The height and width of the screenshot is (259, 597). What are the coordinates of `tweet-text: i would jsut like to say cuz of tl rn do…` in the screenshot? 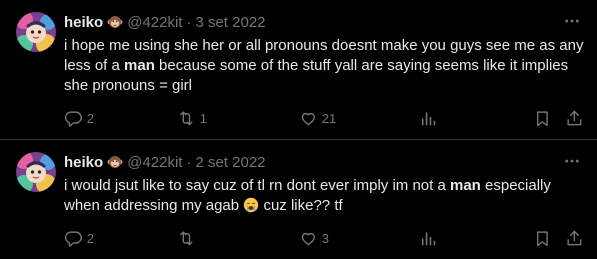 It's located at (324, 196).